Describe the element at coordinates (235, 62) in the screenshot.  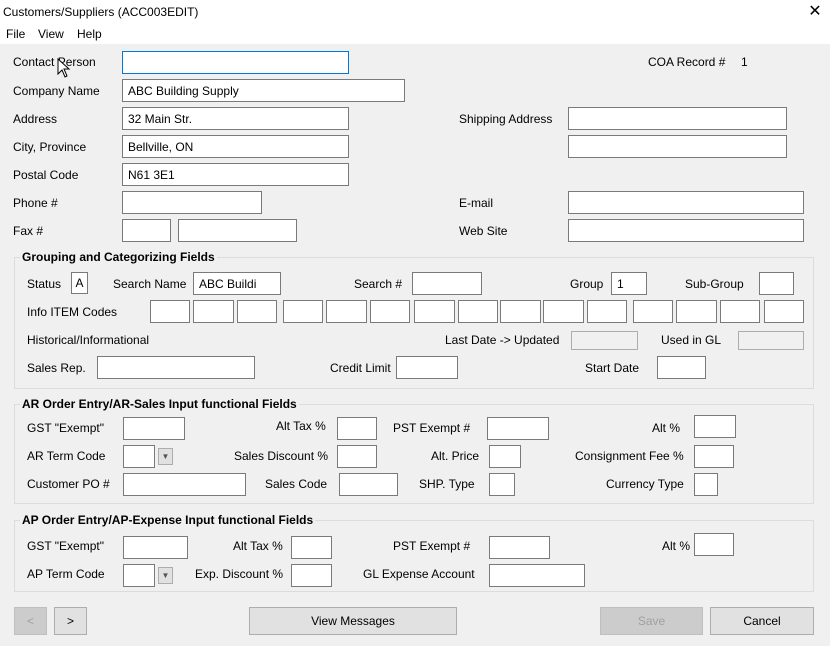
I see `contact-person-input` at that location.